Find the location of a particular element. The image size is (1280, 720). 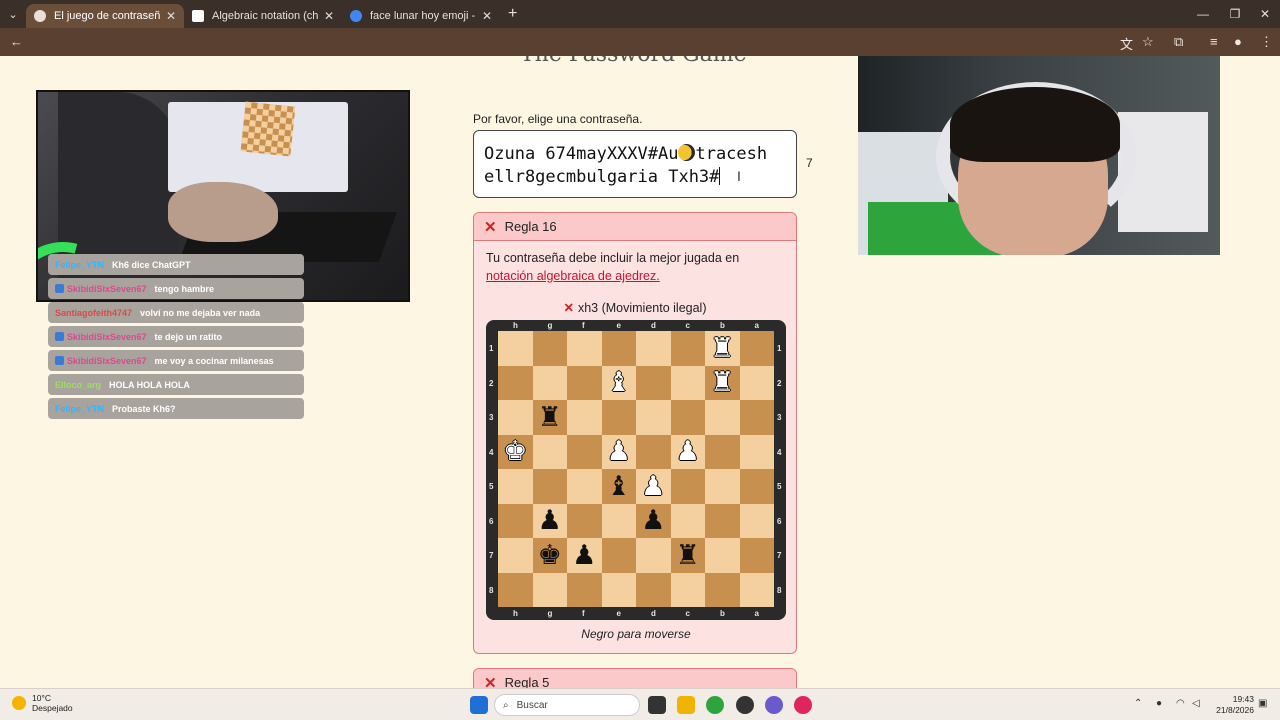

password-text-3: ellr8gecmbulgaria Txh3# is located at coordinates (602, 177).